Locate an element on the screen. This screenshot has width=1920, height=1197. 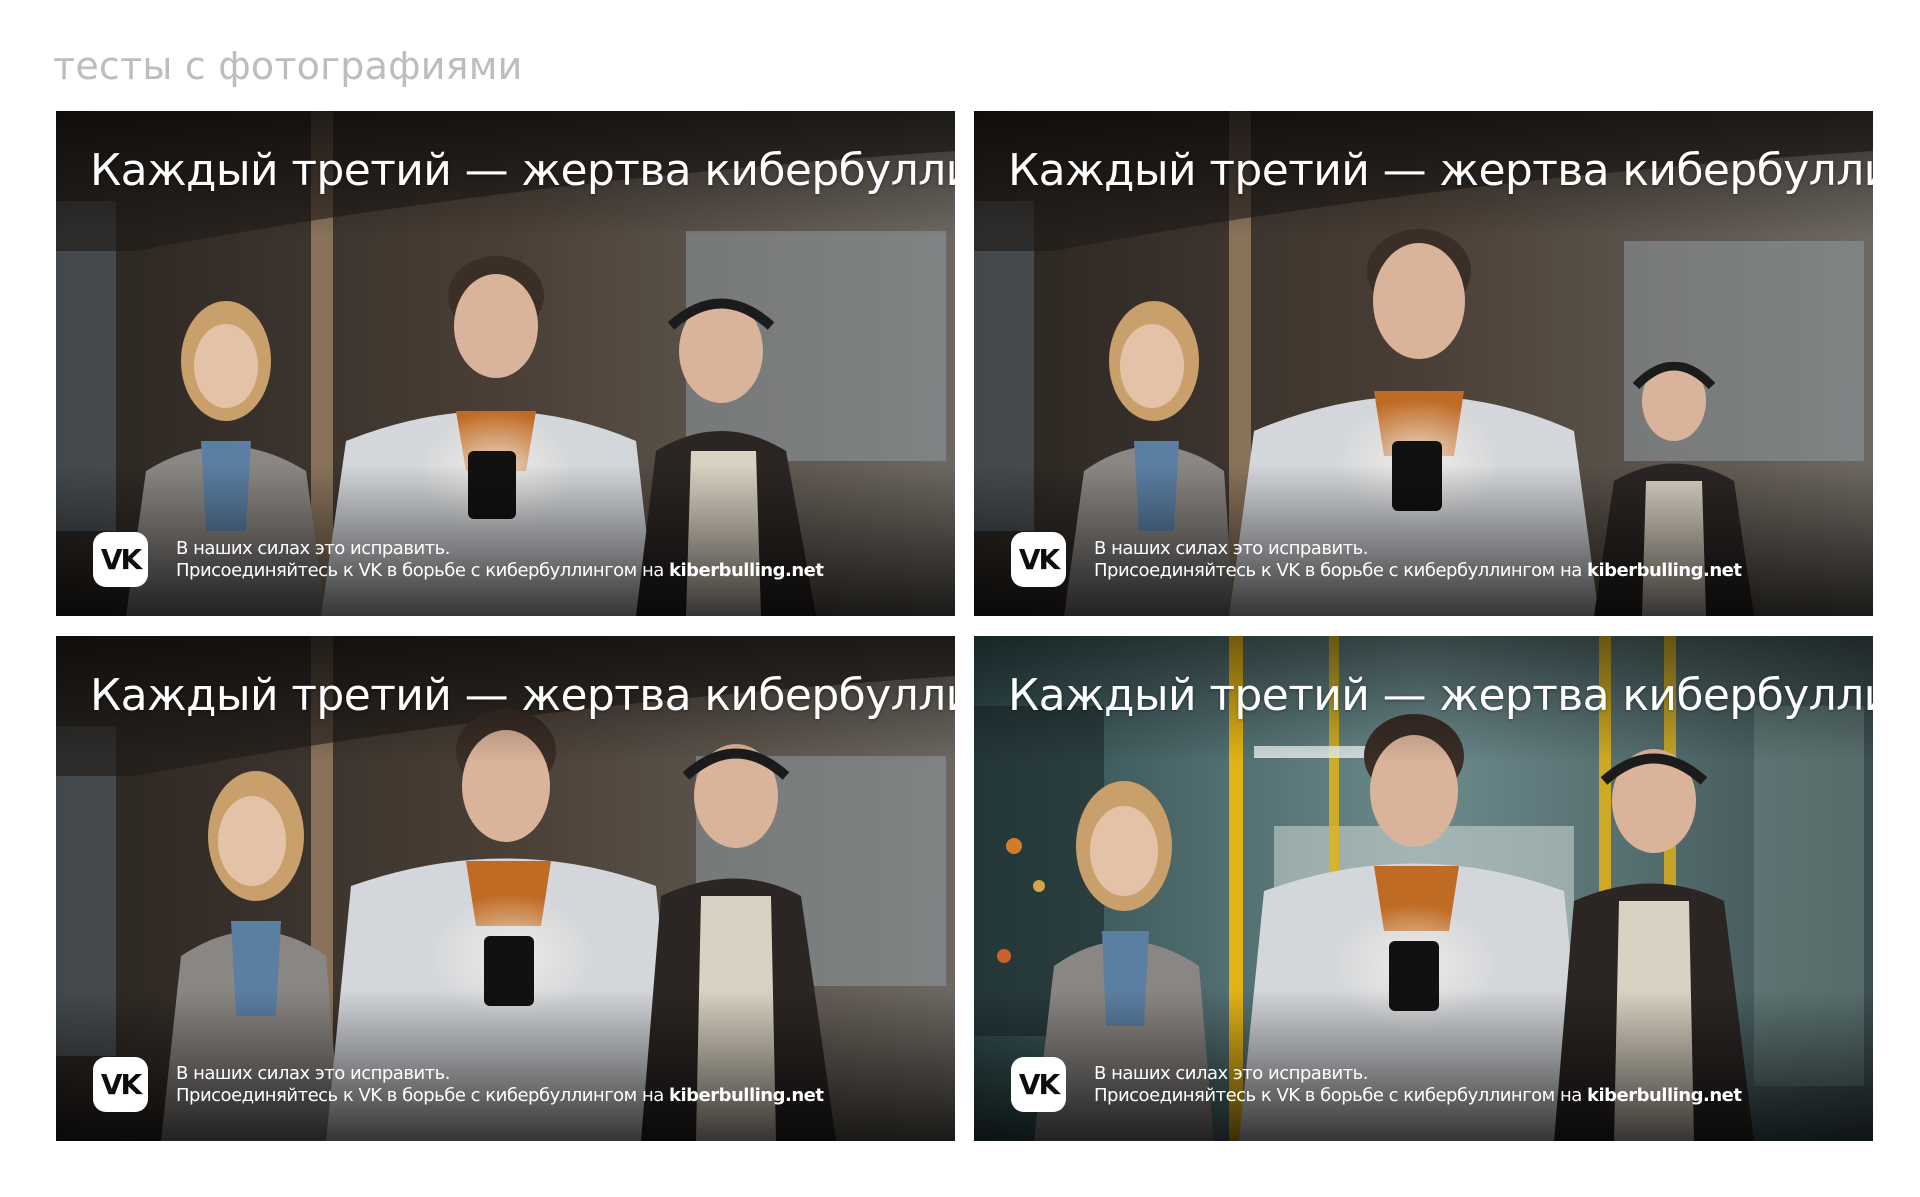
page-heading: тесты с фотографиями is located at coordinates (288, 66).